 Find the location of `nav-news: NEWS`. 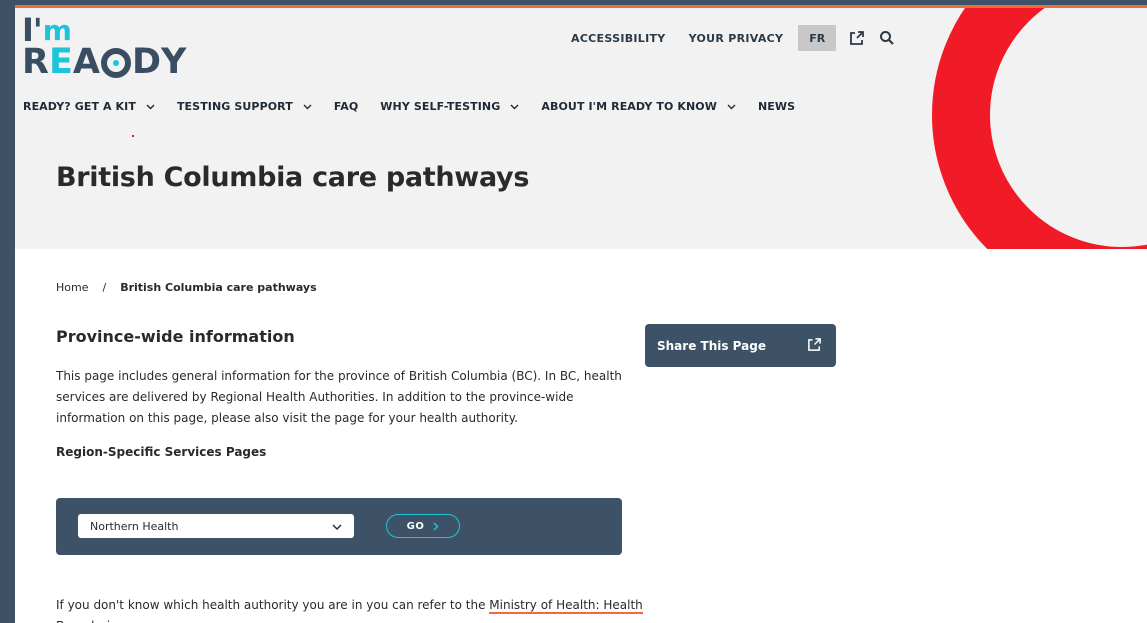

nav-news: NEWS is located at coordinates (776, 106).